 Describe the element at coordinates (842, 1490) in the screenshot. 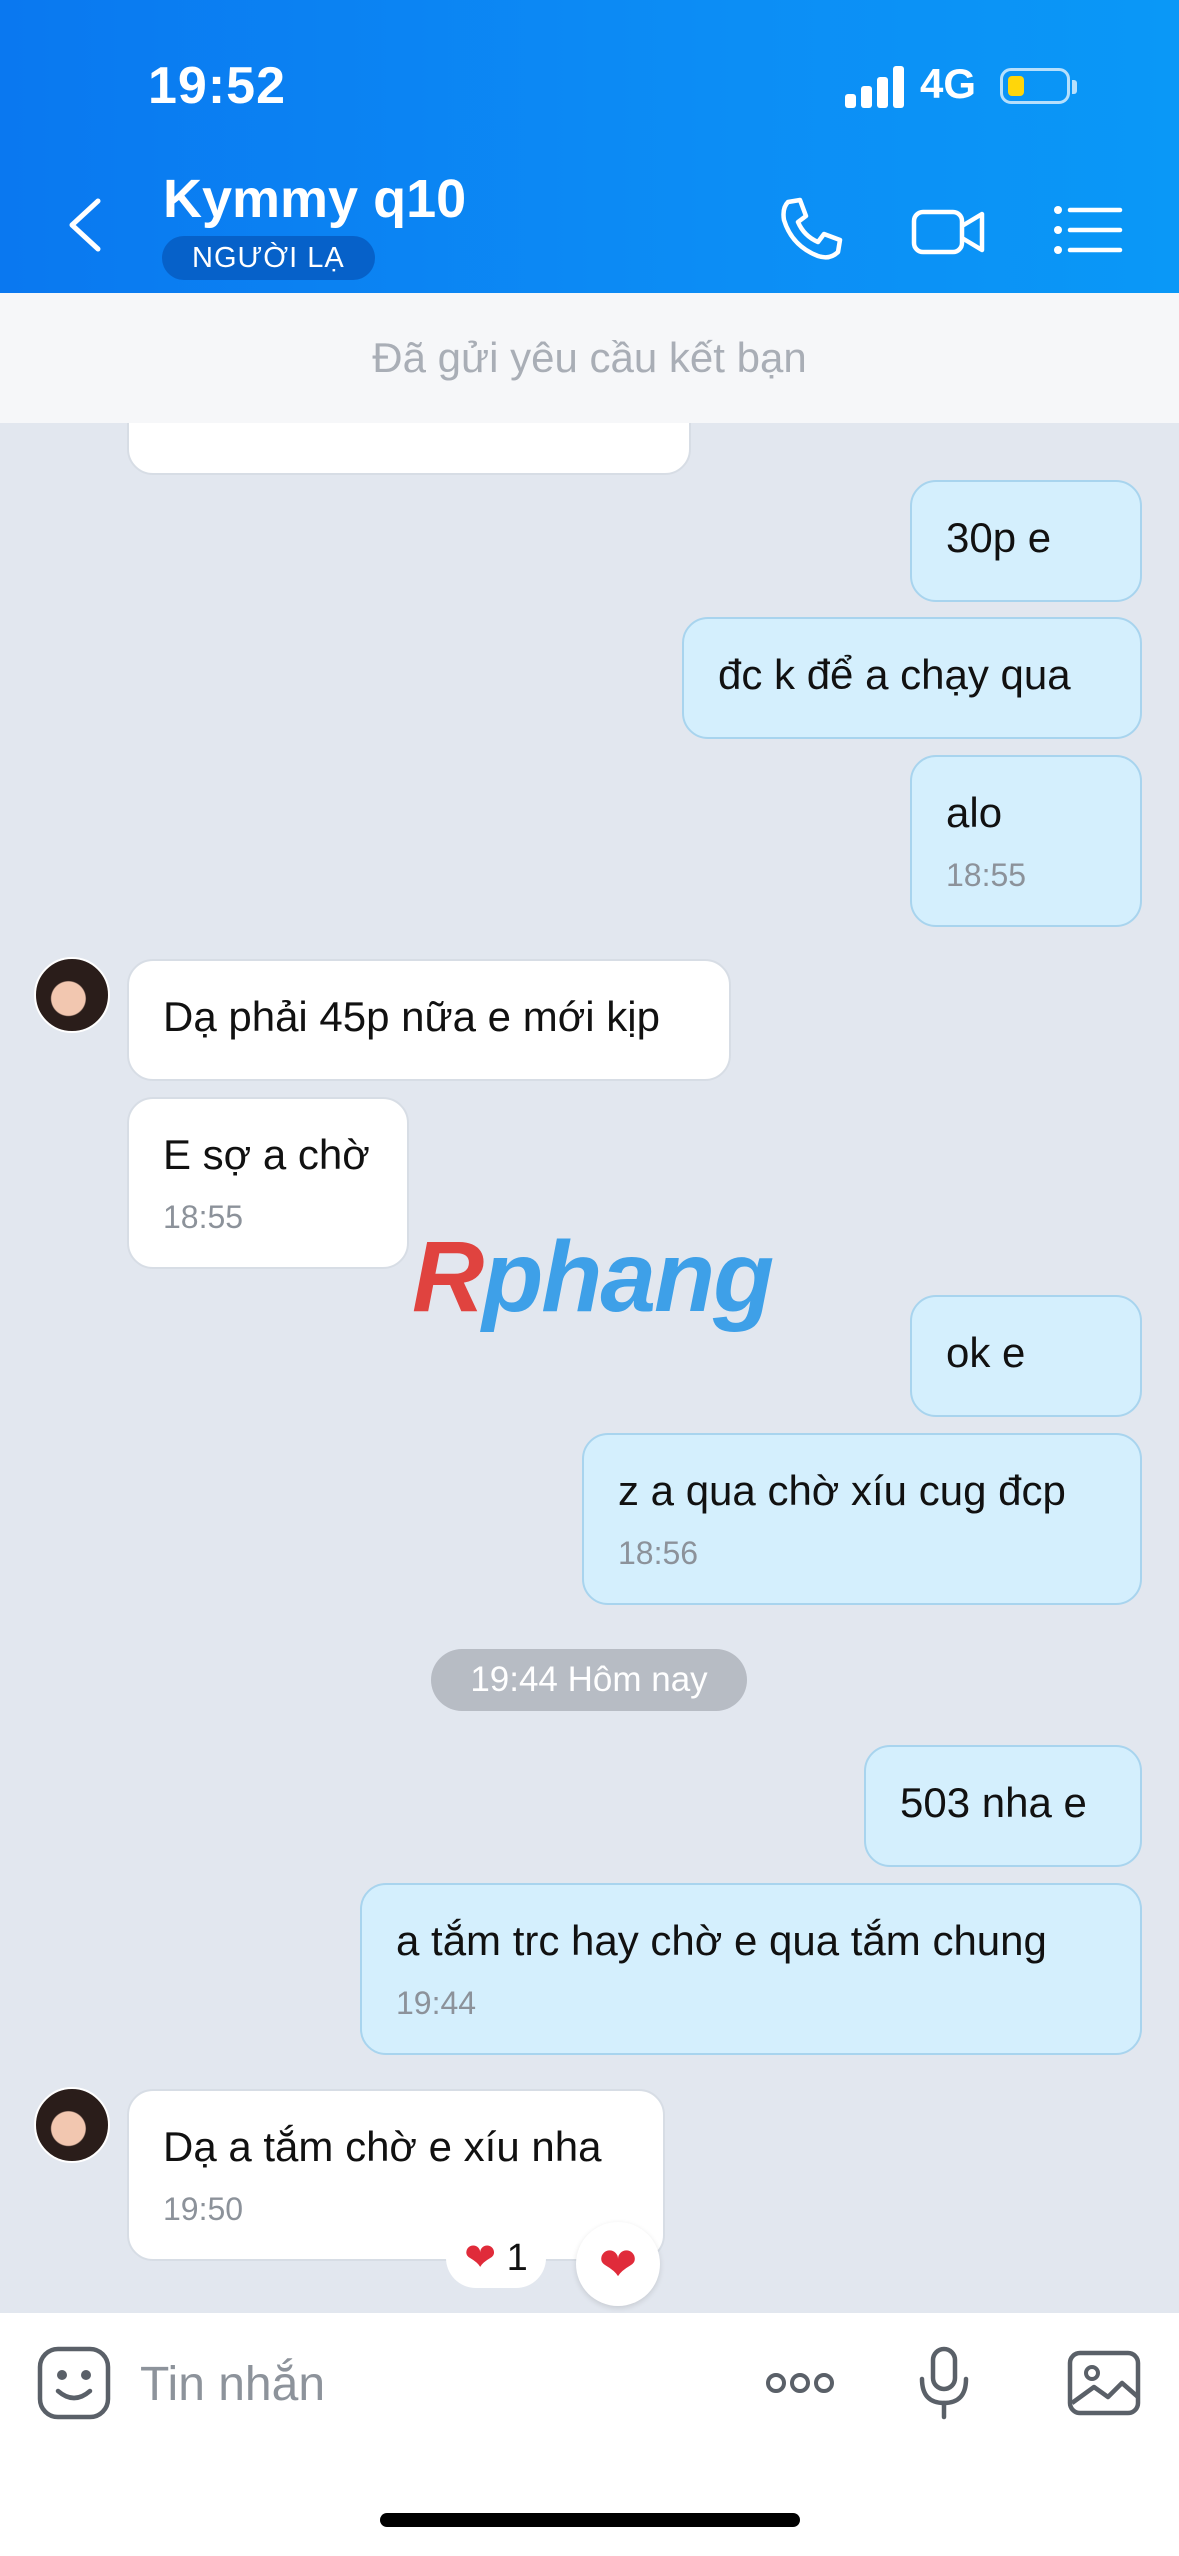

I see `message-text: z a qua chờ xíu cug đcp` at that location.